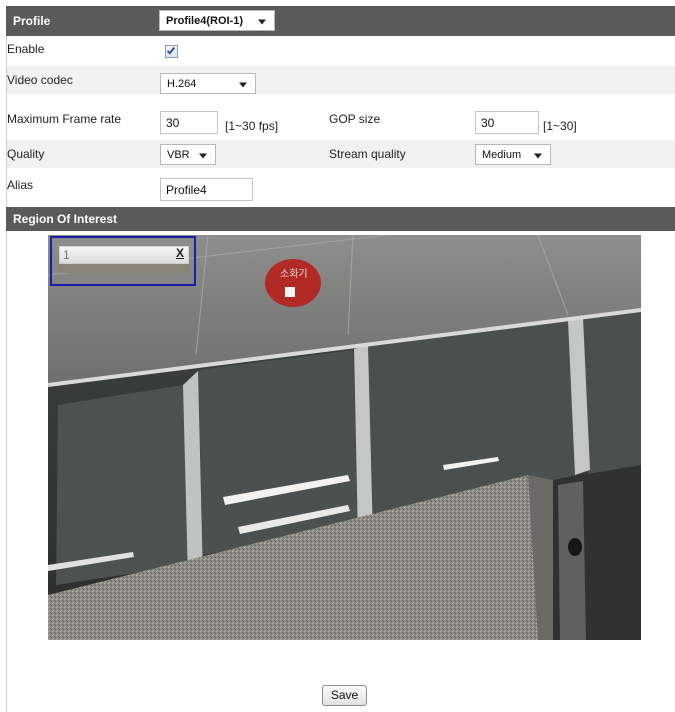  Describe the element at coordinates (344, 695) in the screenshot. I see `save-button: Save` at that location.